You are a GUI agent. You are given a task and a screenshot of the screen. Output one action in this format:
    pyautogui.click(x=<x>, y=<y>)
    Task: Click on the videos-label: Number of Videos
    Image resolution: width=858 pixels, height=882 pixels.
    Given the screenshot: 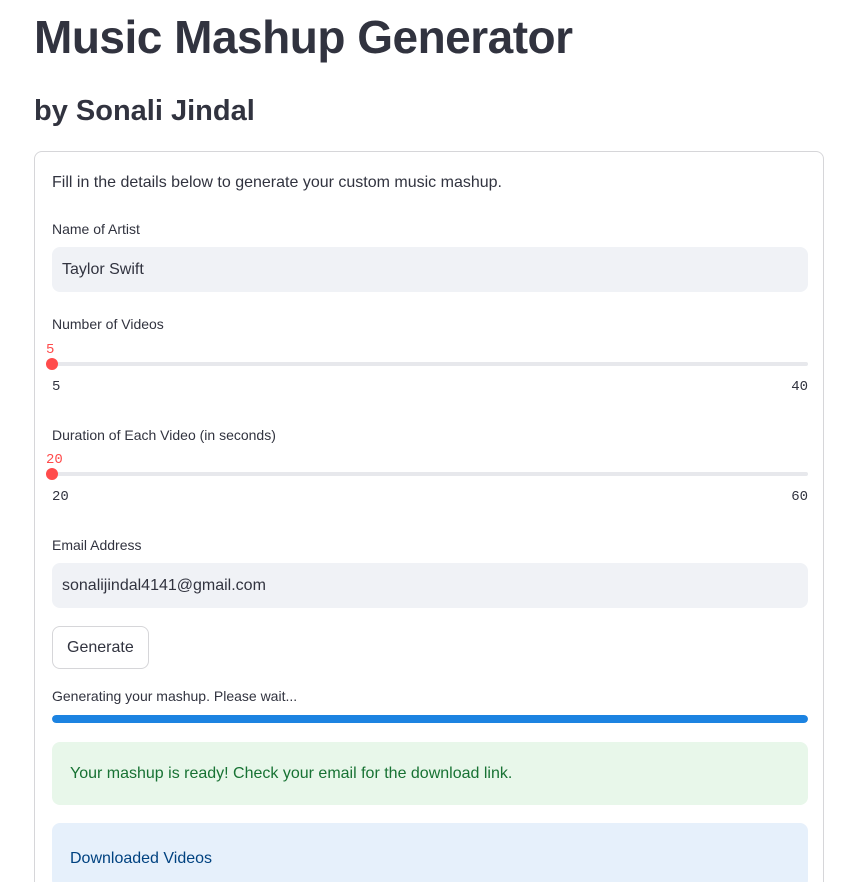 What is the action you would take?
    pyautogui.click(x=108, y=324)
    